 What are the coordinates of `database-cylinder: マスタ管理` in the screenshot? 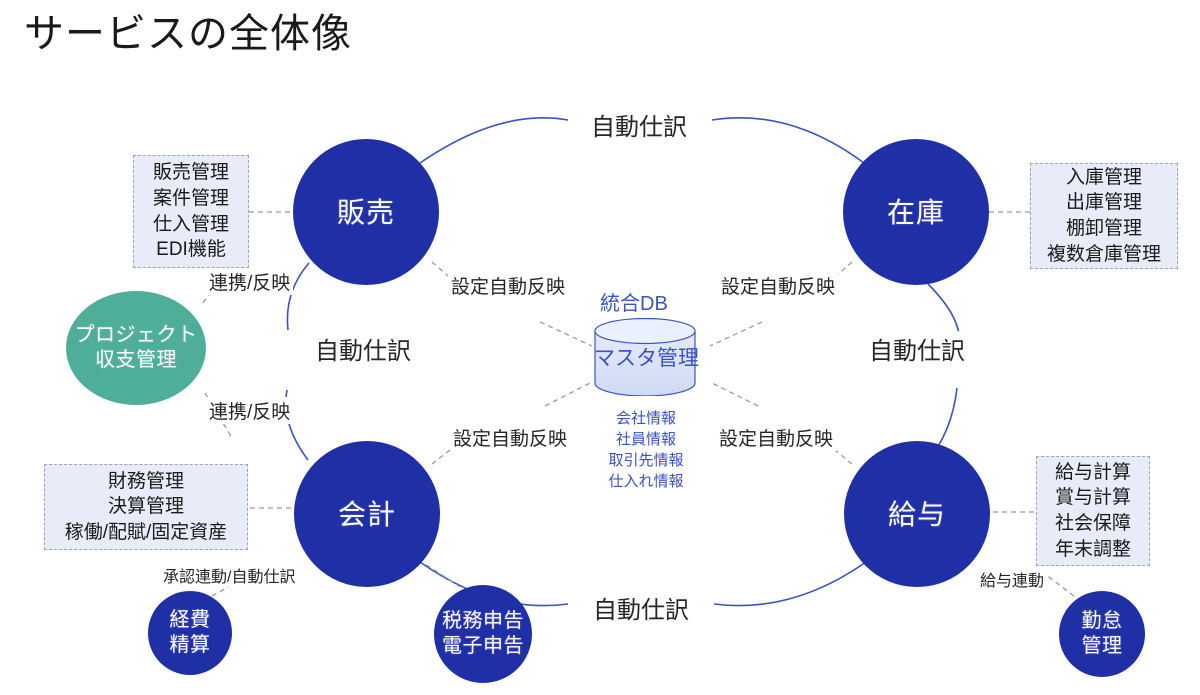 It's located at (646, 357).